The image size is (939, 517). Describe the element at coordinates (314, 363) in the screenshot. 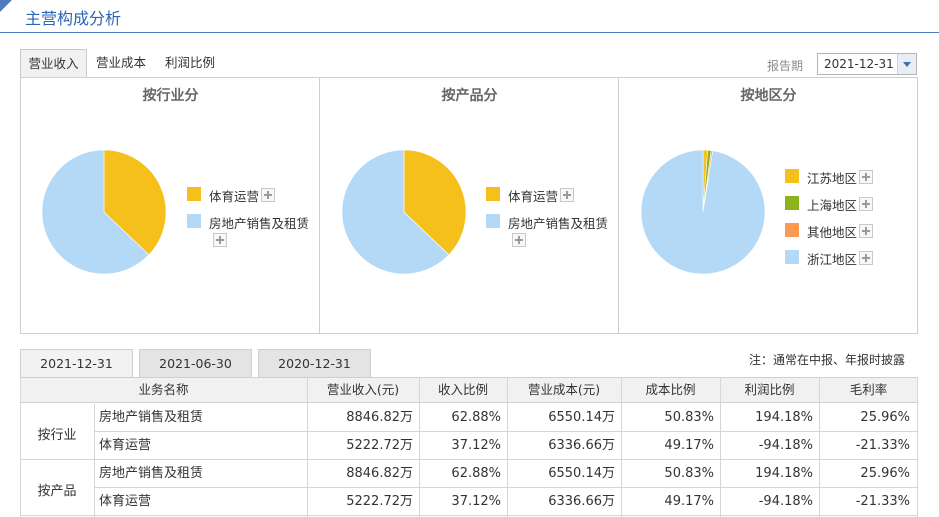

I see `period-tab-2020-12-31: 2020-12-31` at that location.